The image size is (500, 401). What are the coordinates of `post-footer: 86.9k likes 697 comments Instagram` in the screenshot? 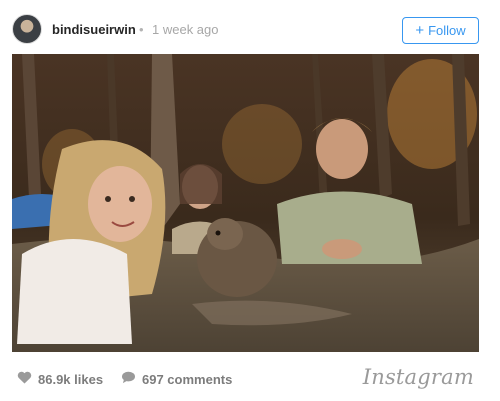 It's located at (250, 376).